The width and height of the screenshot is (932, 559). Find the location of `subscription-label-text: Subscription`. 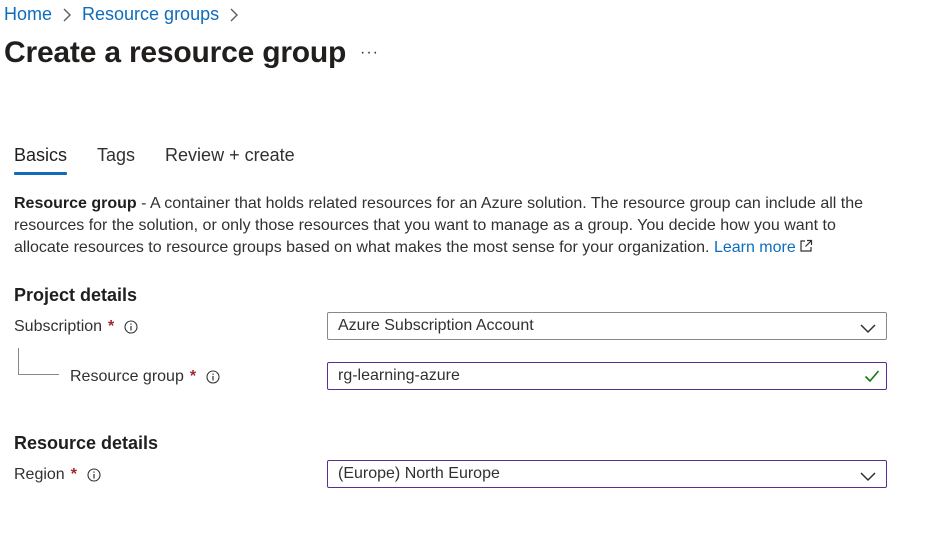

subscription-label-text: Subscription is located at coordinates (58, 326).